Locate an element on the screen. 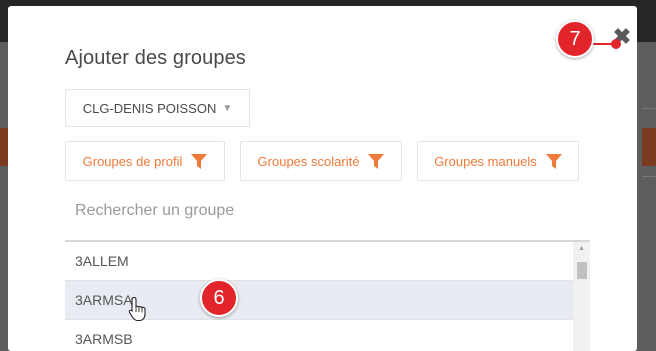 Image resolution: width=656 pixels, height=351 pixels. list-item: 3ALLEM is located at coordinates (319, 261).